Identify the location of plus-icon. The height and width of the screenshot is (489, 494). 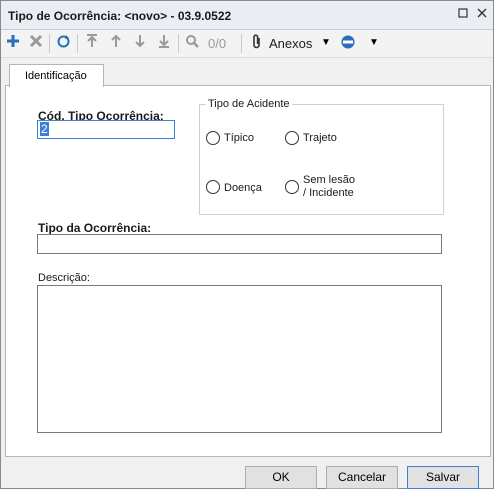
(13, 41).